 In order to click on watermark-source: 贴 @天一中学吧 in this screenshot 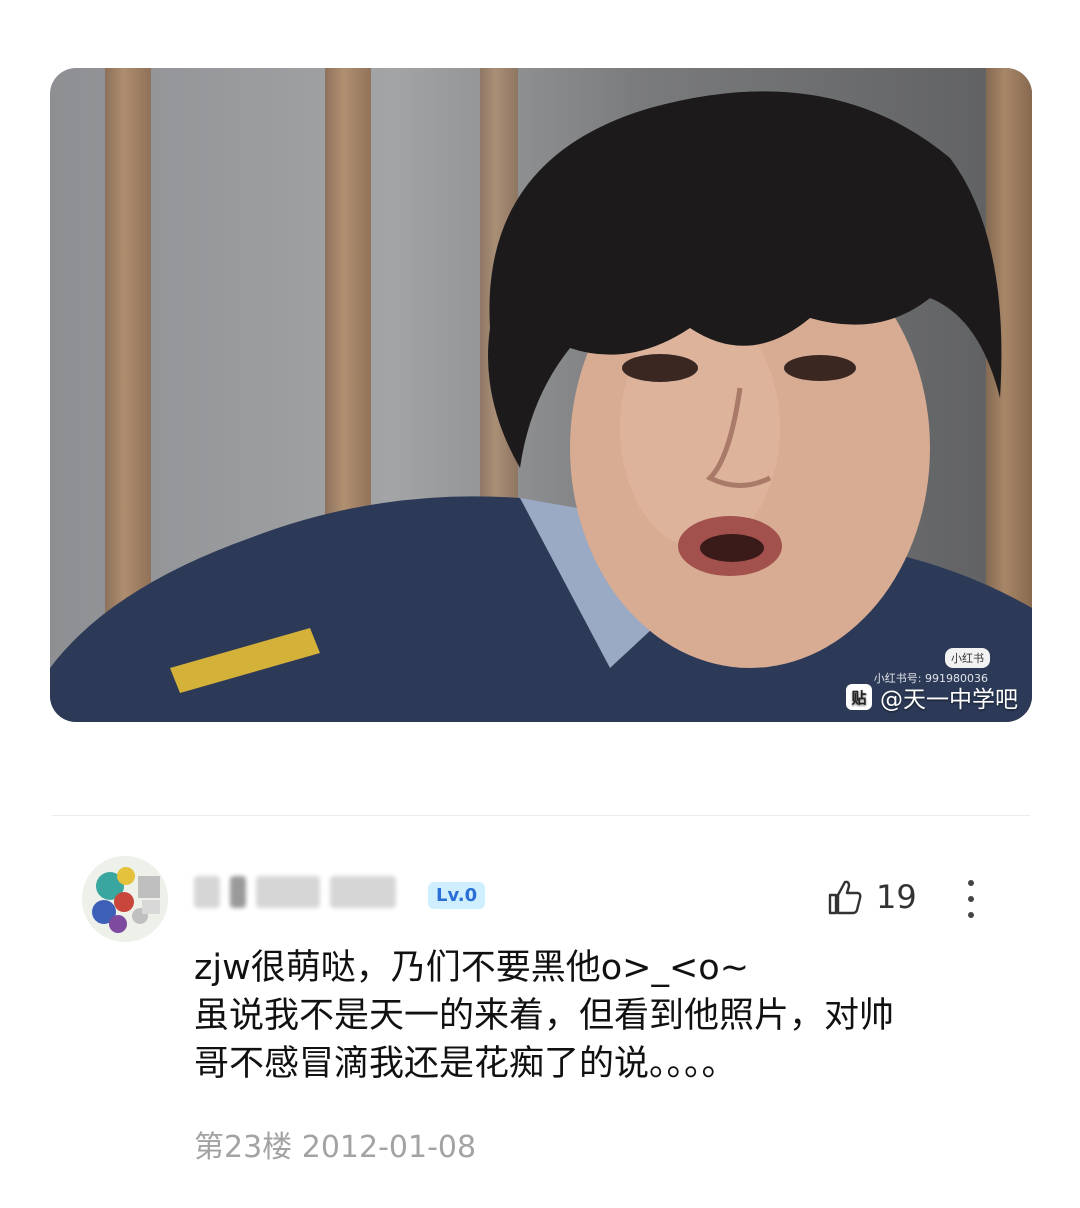, I will do `click(932, 697)`.